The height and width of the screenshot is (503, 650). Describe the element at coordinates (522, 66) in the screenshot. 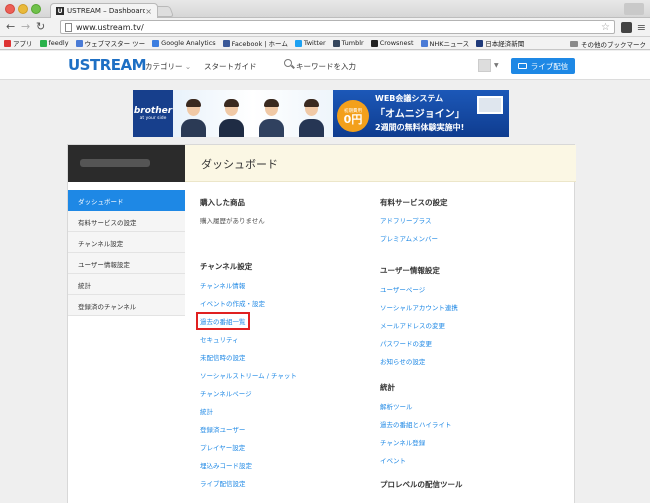

I see `camera-icon` at that location.